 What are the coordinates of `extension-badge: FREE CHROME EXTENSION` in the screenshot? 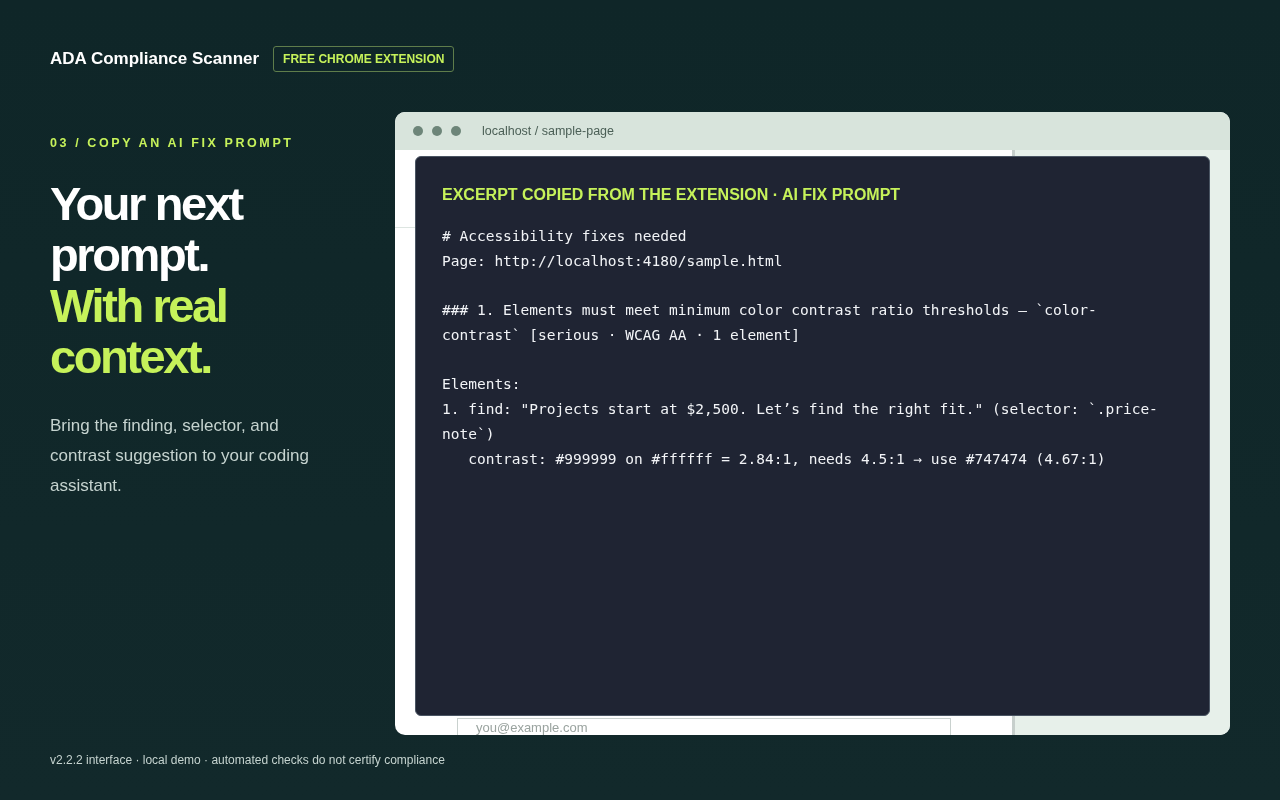 It's located at (364, 59).